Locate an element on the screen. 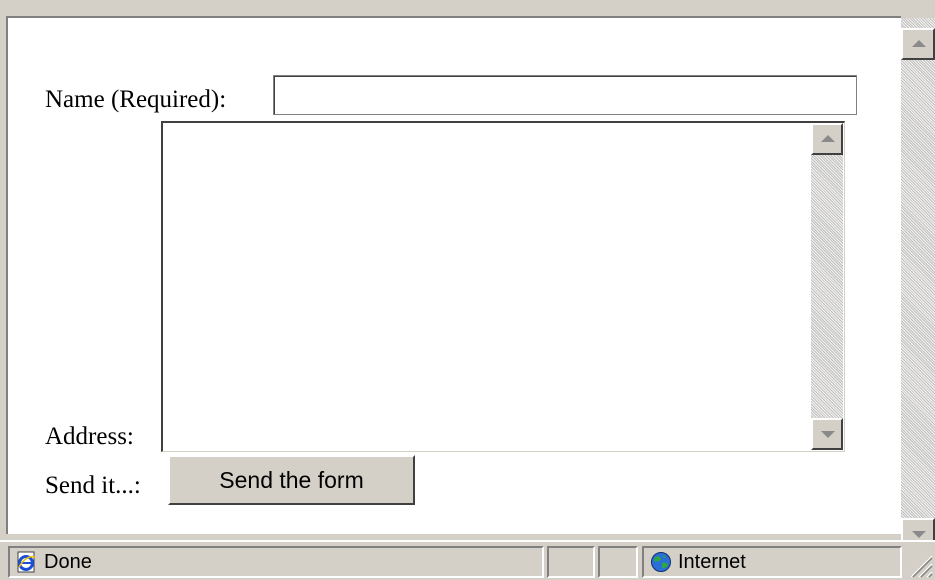  name-input is located at coordinates (565, 95).